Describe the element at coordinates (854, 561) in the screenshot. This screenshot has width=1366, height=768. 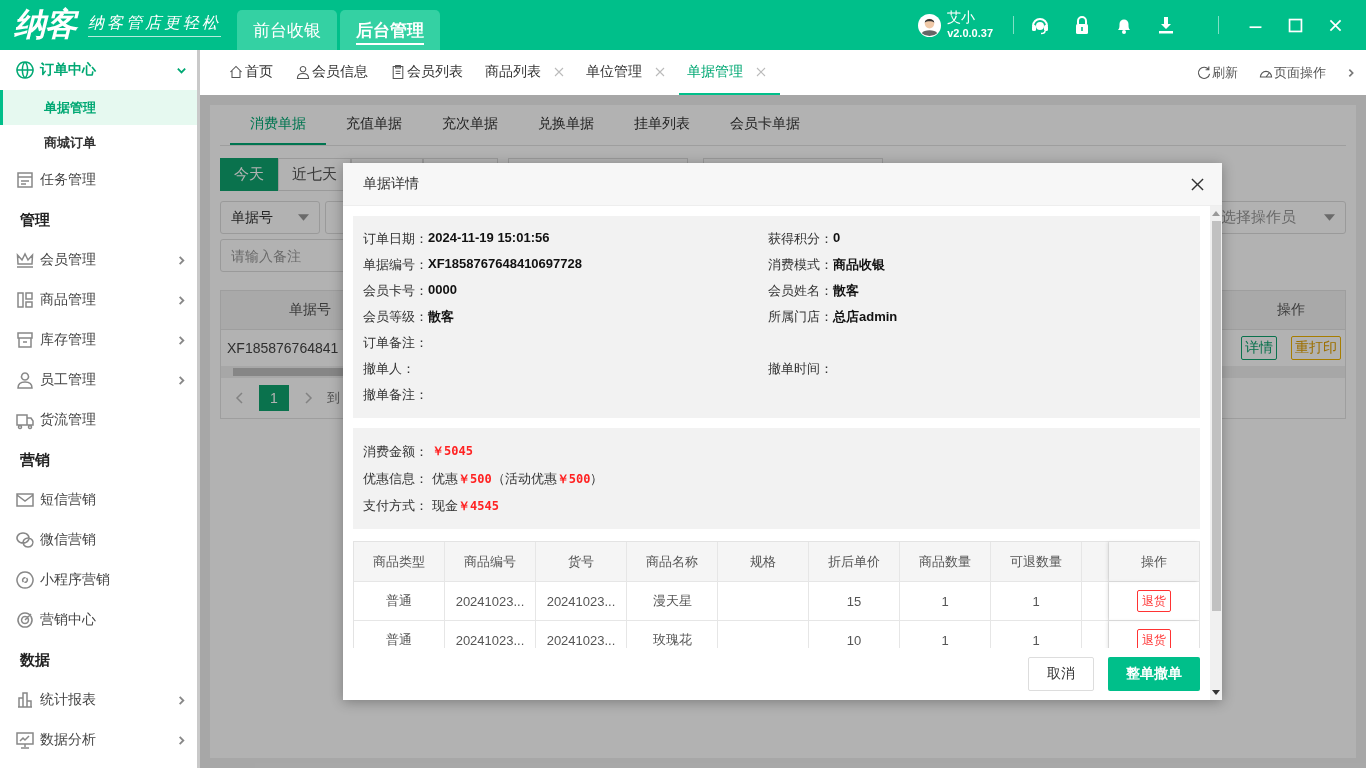
I see `column-header: 折后单价` at that location.